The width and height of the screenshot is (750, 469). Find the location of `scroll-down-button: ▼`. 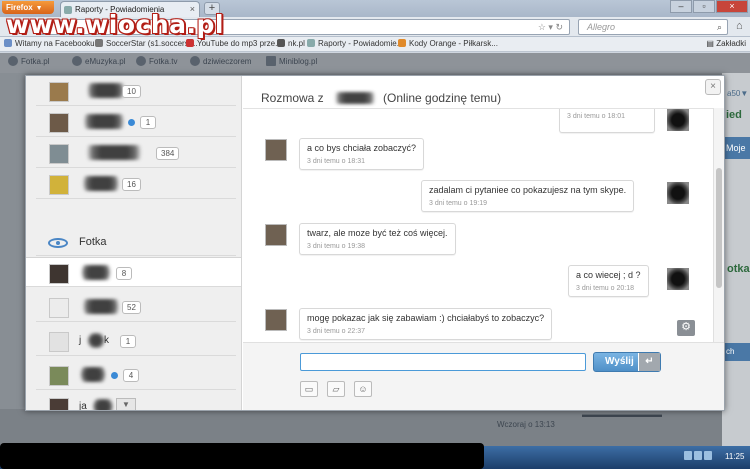

scroll-down-button: ▼ is located at coordinates (126, 404).